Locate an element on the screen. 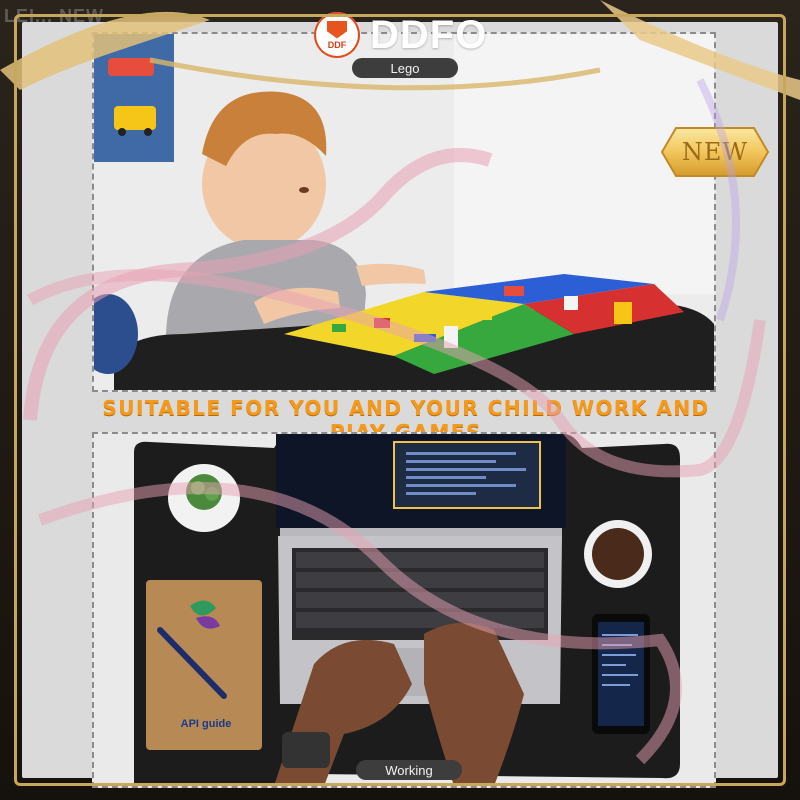  scene-label-lego: Lego is located at coordinates (405, 68).